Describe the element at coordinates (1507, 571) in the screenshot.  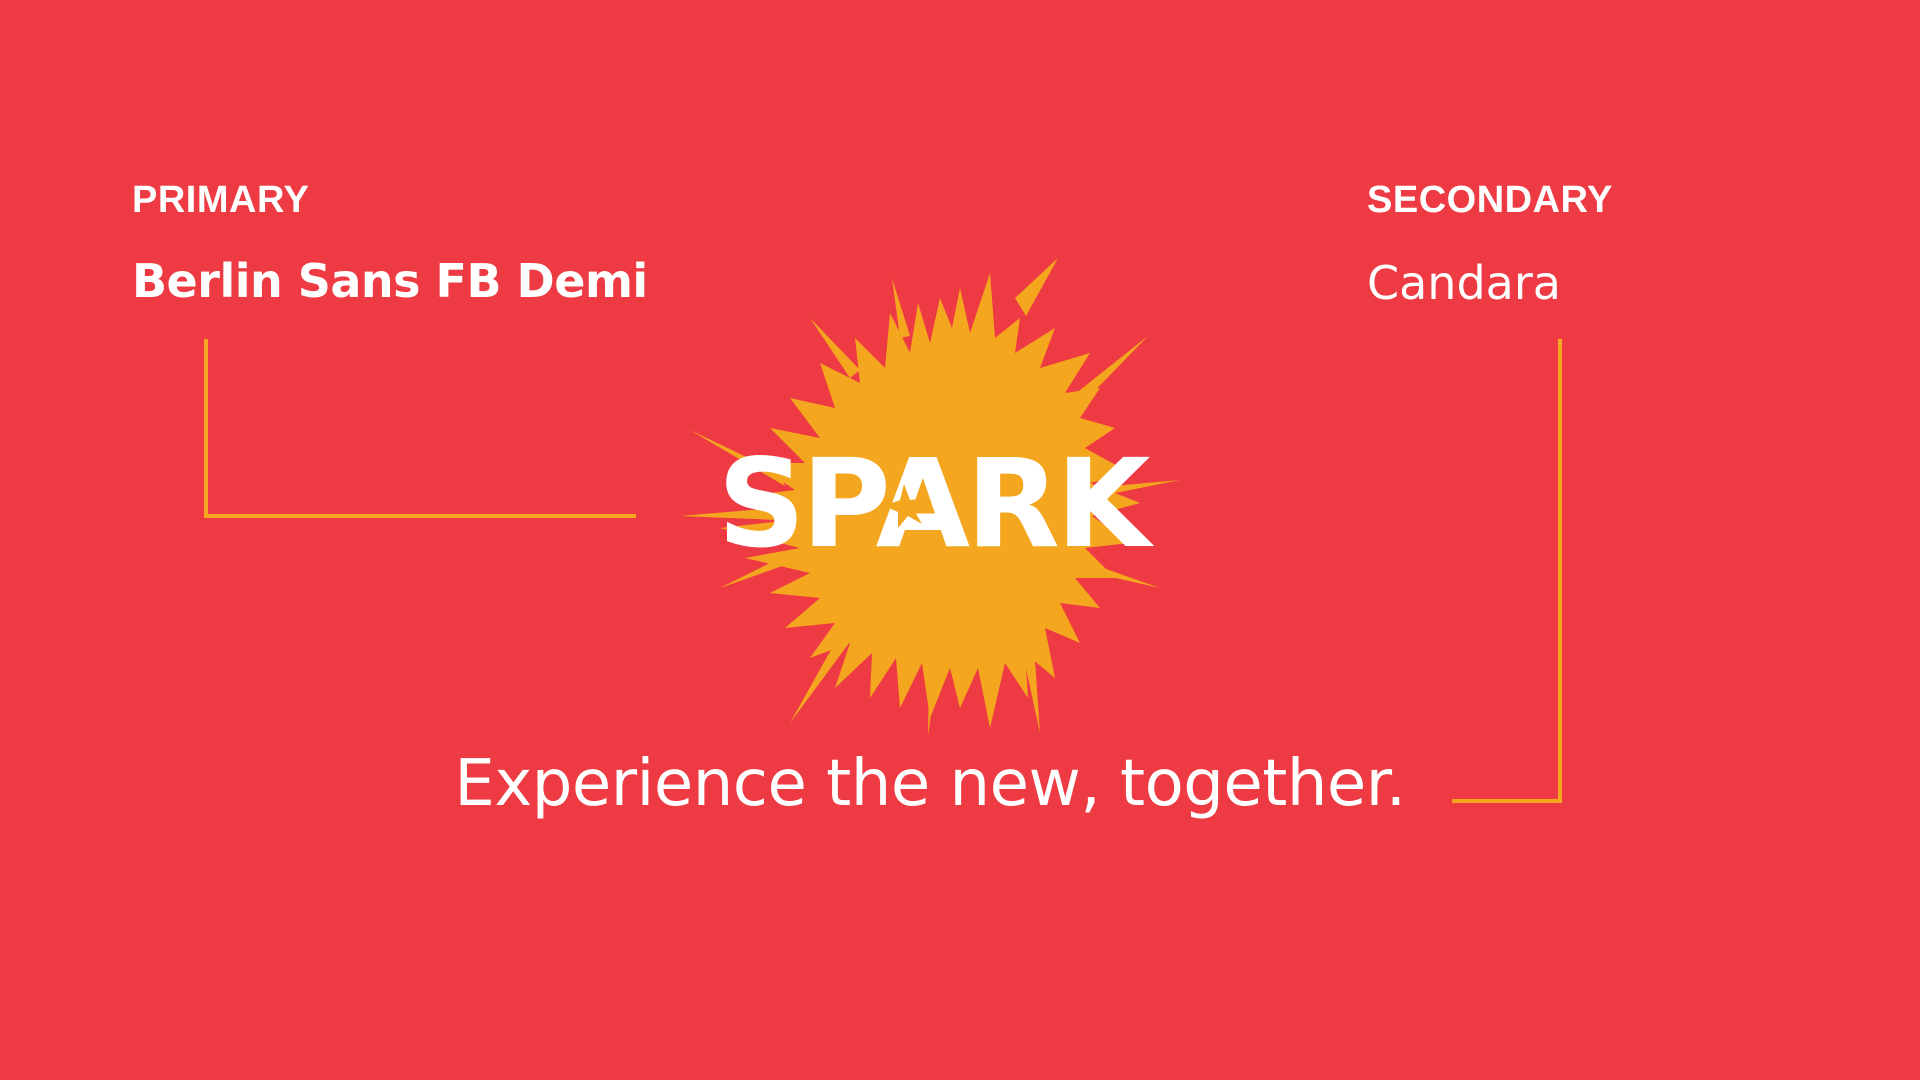
I see `secondary-connector-line` at that location.